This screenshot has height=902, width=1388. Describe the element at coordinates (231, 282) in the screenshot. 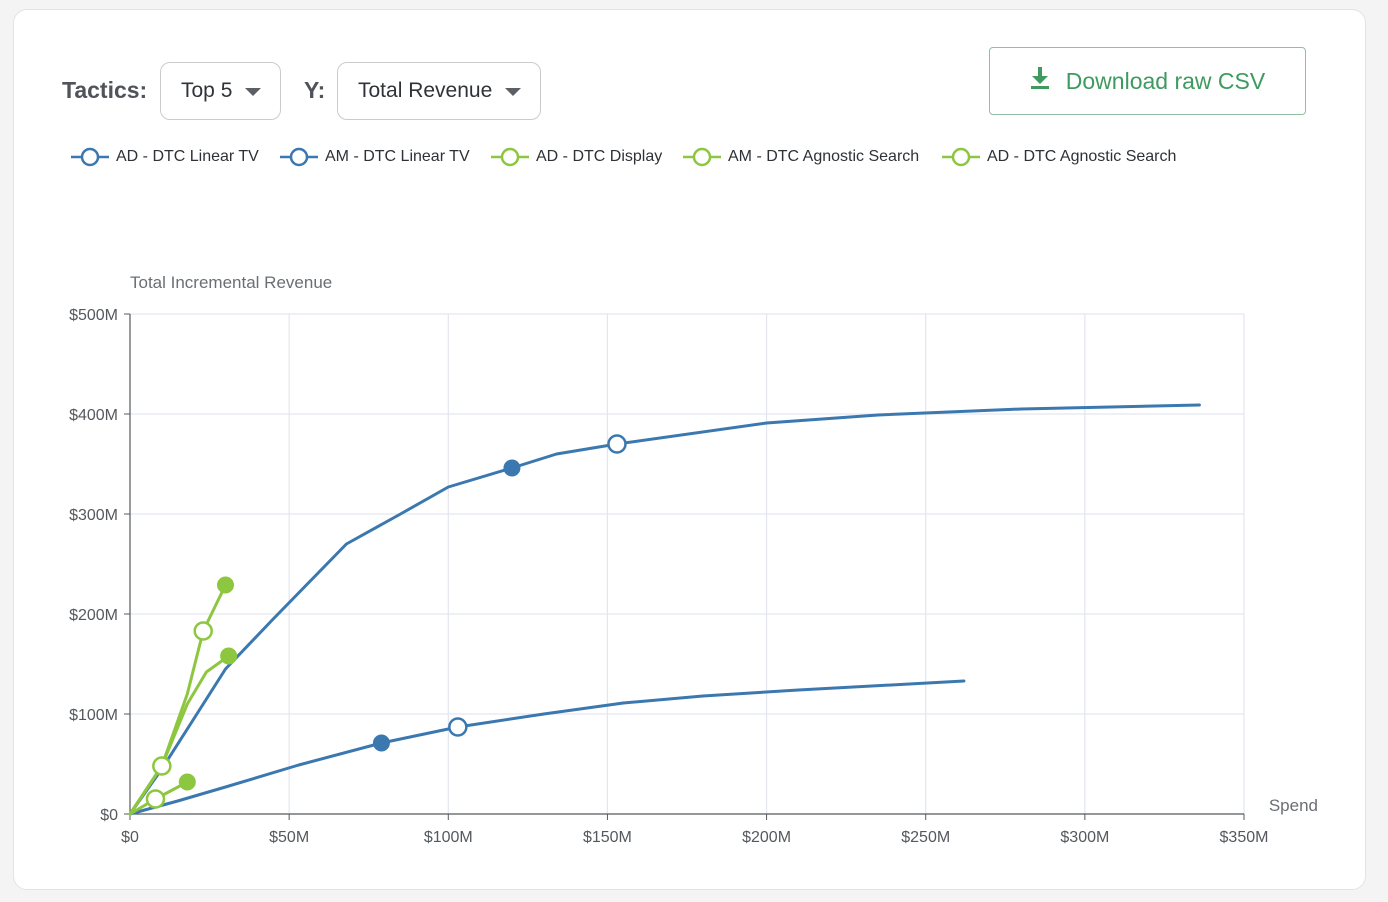

I see `y-axis-title: Total Incremental Revenue` at that location.